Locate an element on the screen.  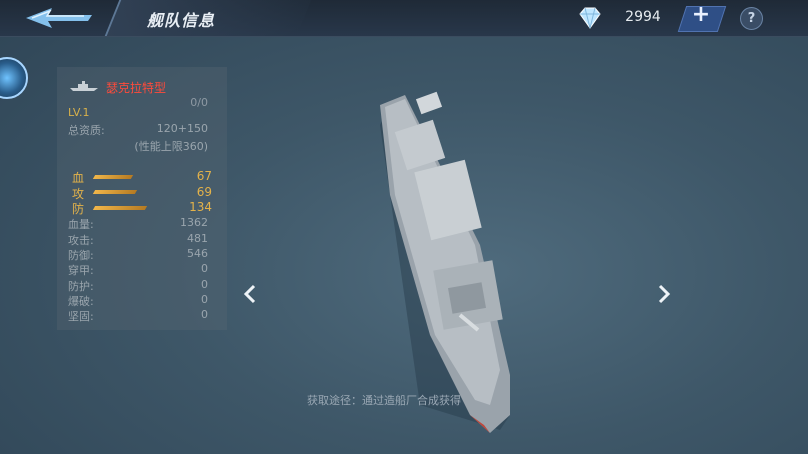
attr-value-blast: 0 is located at coordinates (204, 299).